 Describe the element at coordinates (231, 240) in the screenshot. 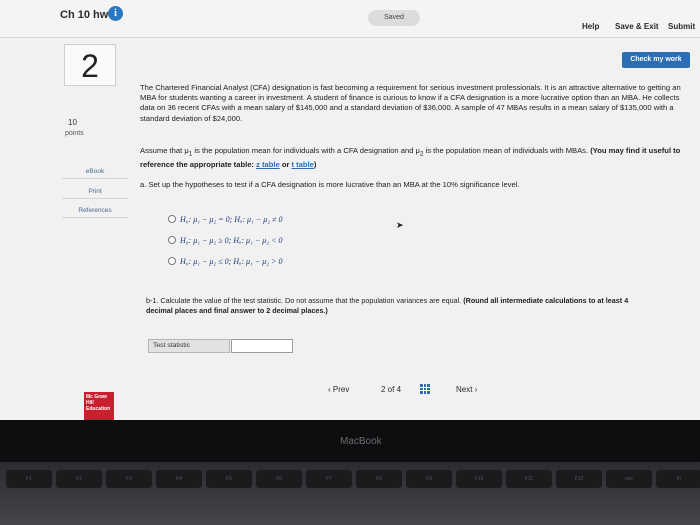

I see `option-label: H₀: μ₁ − μ₂ ≥ 0; Hₐ: μ₁ − μ₂ < 0` at that location.